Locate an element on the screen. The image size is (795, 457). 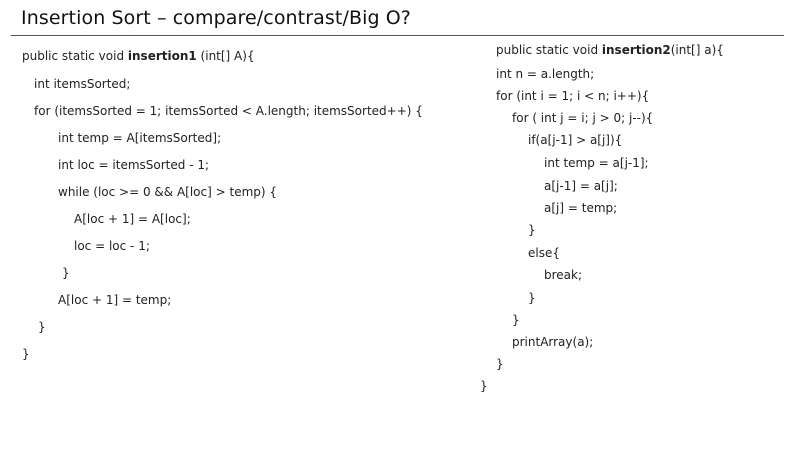
code-line: if(a[j-1] > a[j]){ is located at coordinates (575, 140).